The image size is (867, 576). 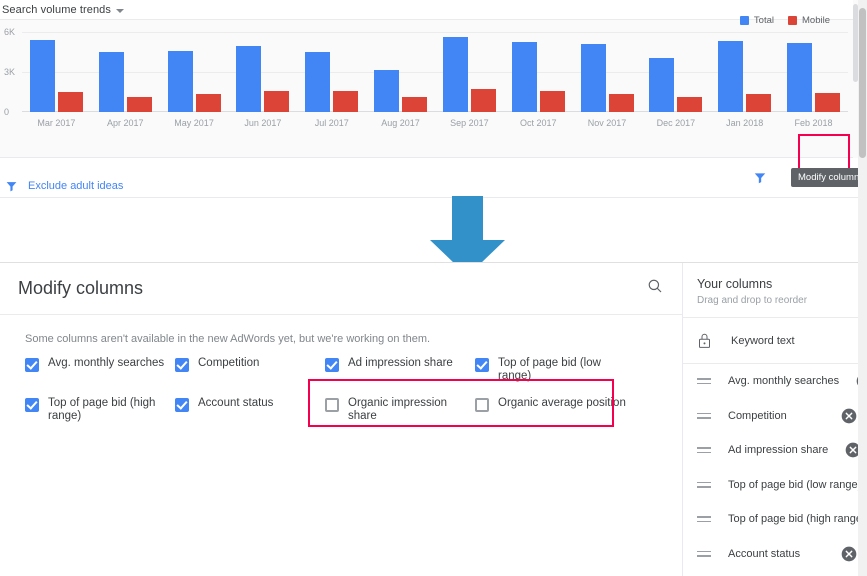 I want to click on dialog-header: Modify columns, so click(x=341, y=289).